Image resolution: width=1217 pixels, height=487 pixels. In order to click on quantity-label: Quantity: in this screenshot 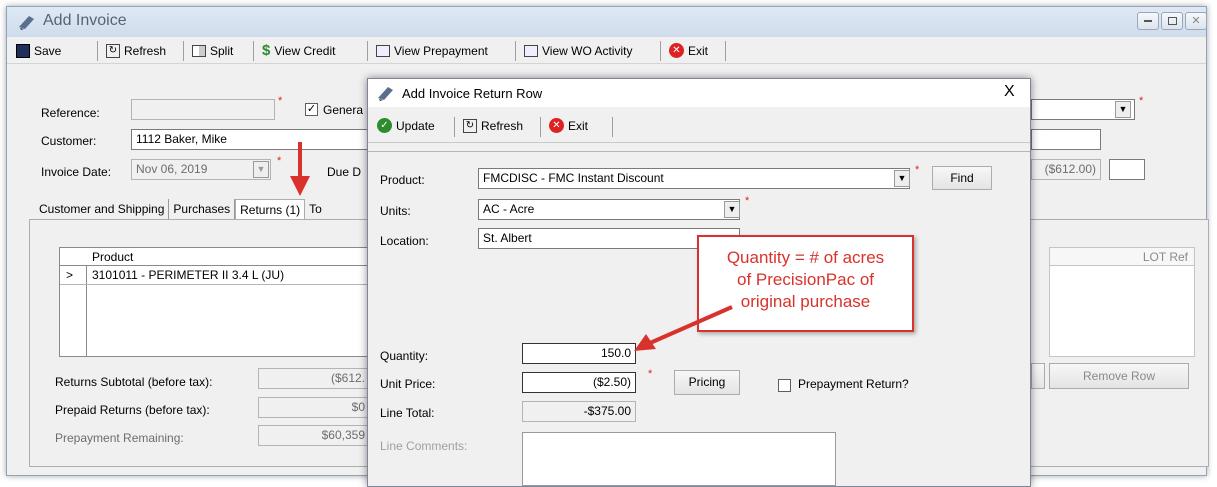, I will do `click(404, 356)`.